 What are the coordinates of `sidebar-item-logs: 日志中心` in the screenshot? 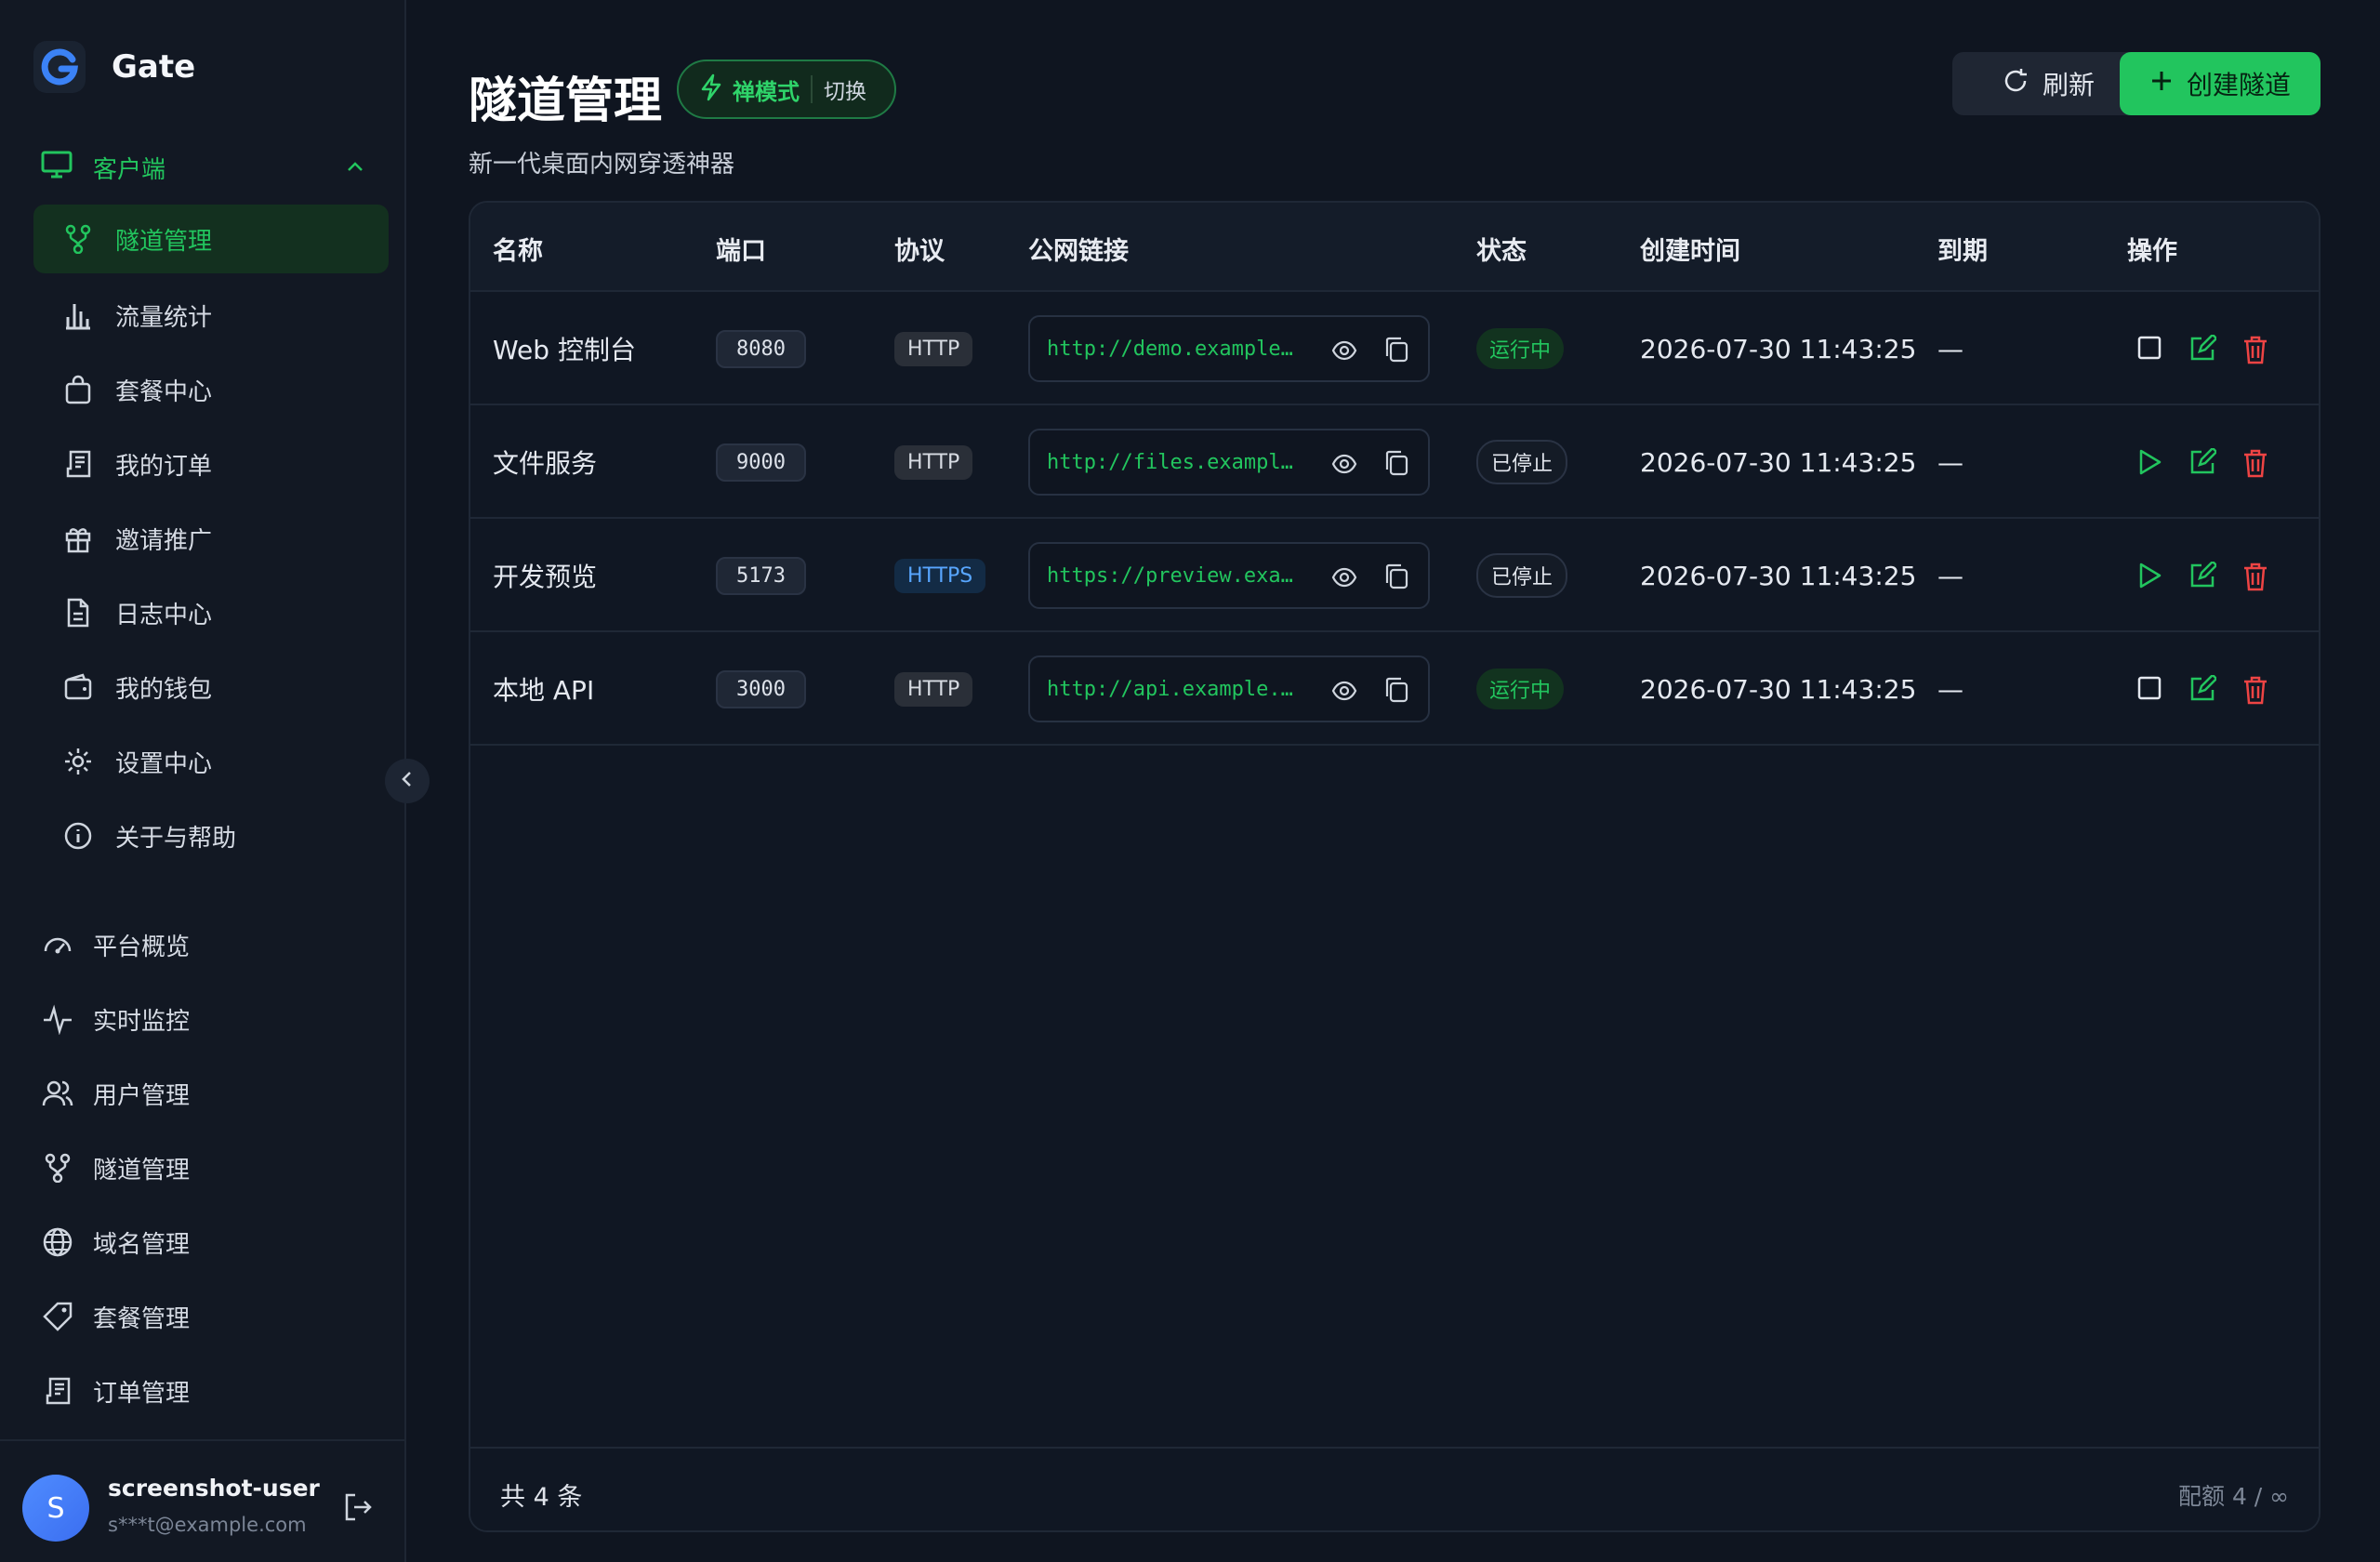 It's located at (211, 612).